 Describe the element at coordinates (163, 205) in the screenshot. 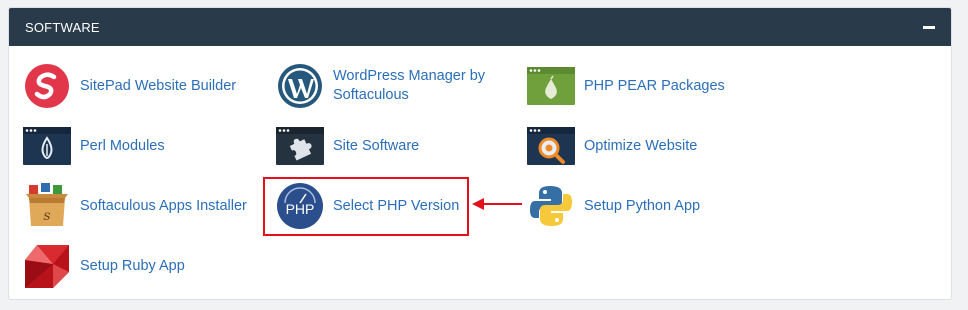

I see `item-label: Softaculous Apps Installer` at that location.